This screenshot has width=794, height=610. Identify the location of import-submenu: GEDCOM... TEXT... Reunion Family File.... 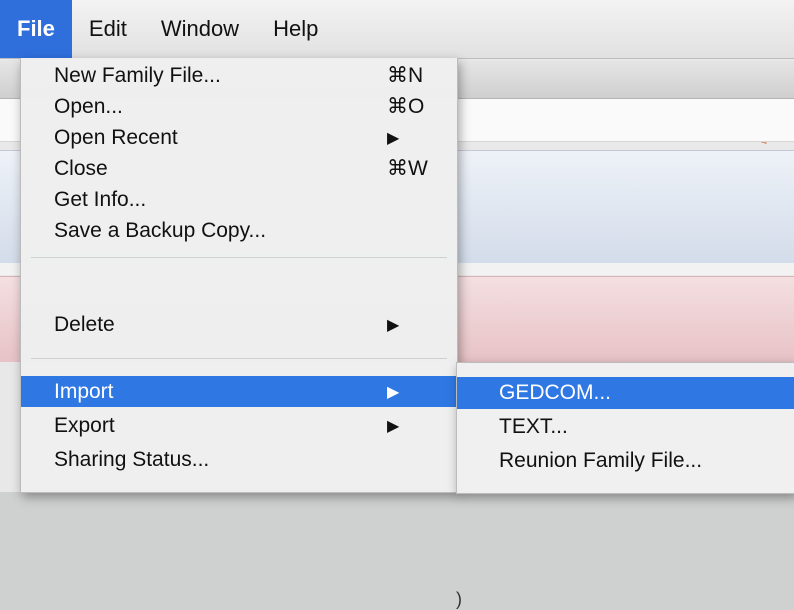
(625, 428).